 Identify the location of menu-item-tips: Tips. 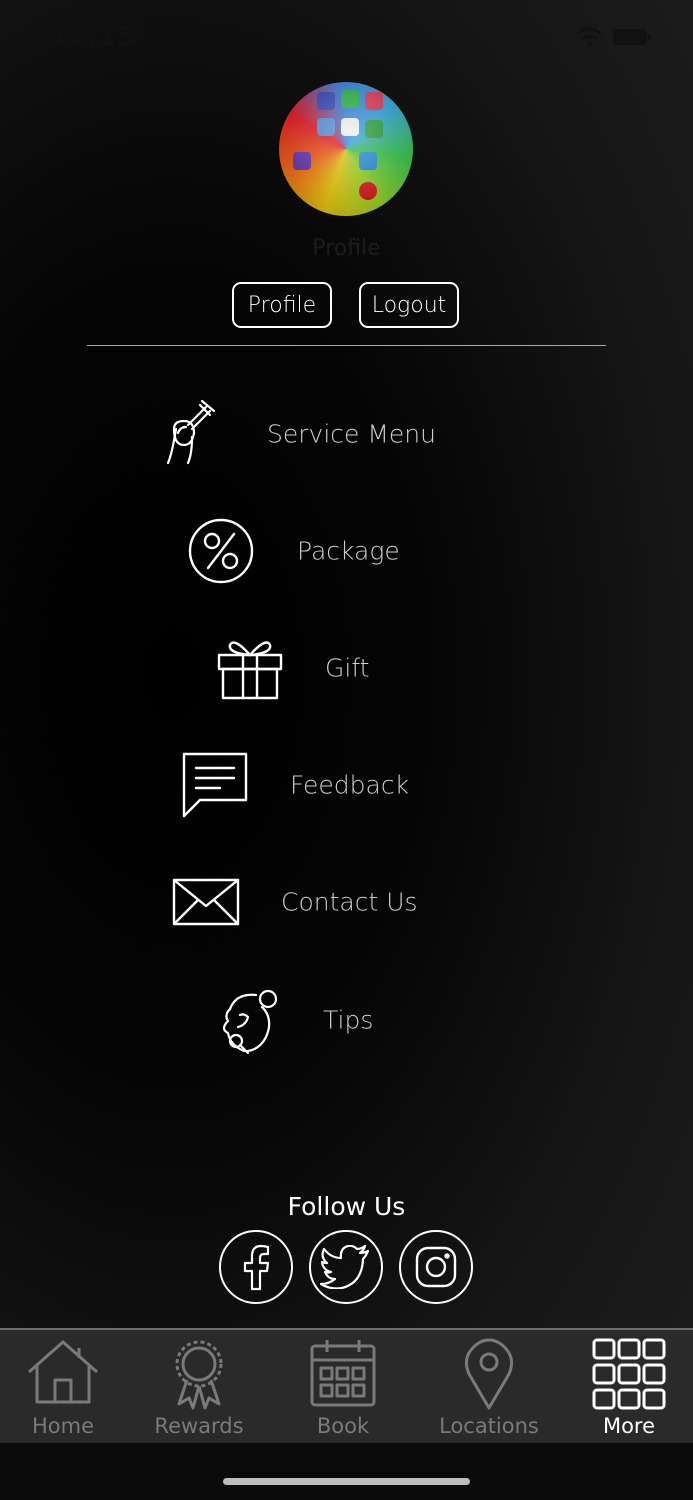
(346, 1020).